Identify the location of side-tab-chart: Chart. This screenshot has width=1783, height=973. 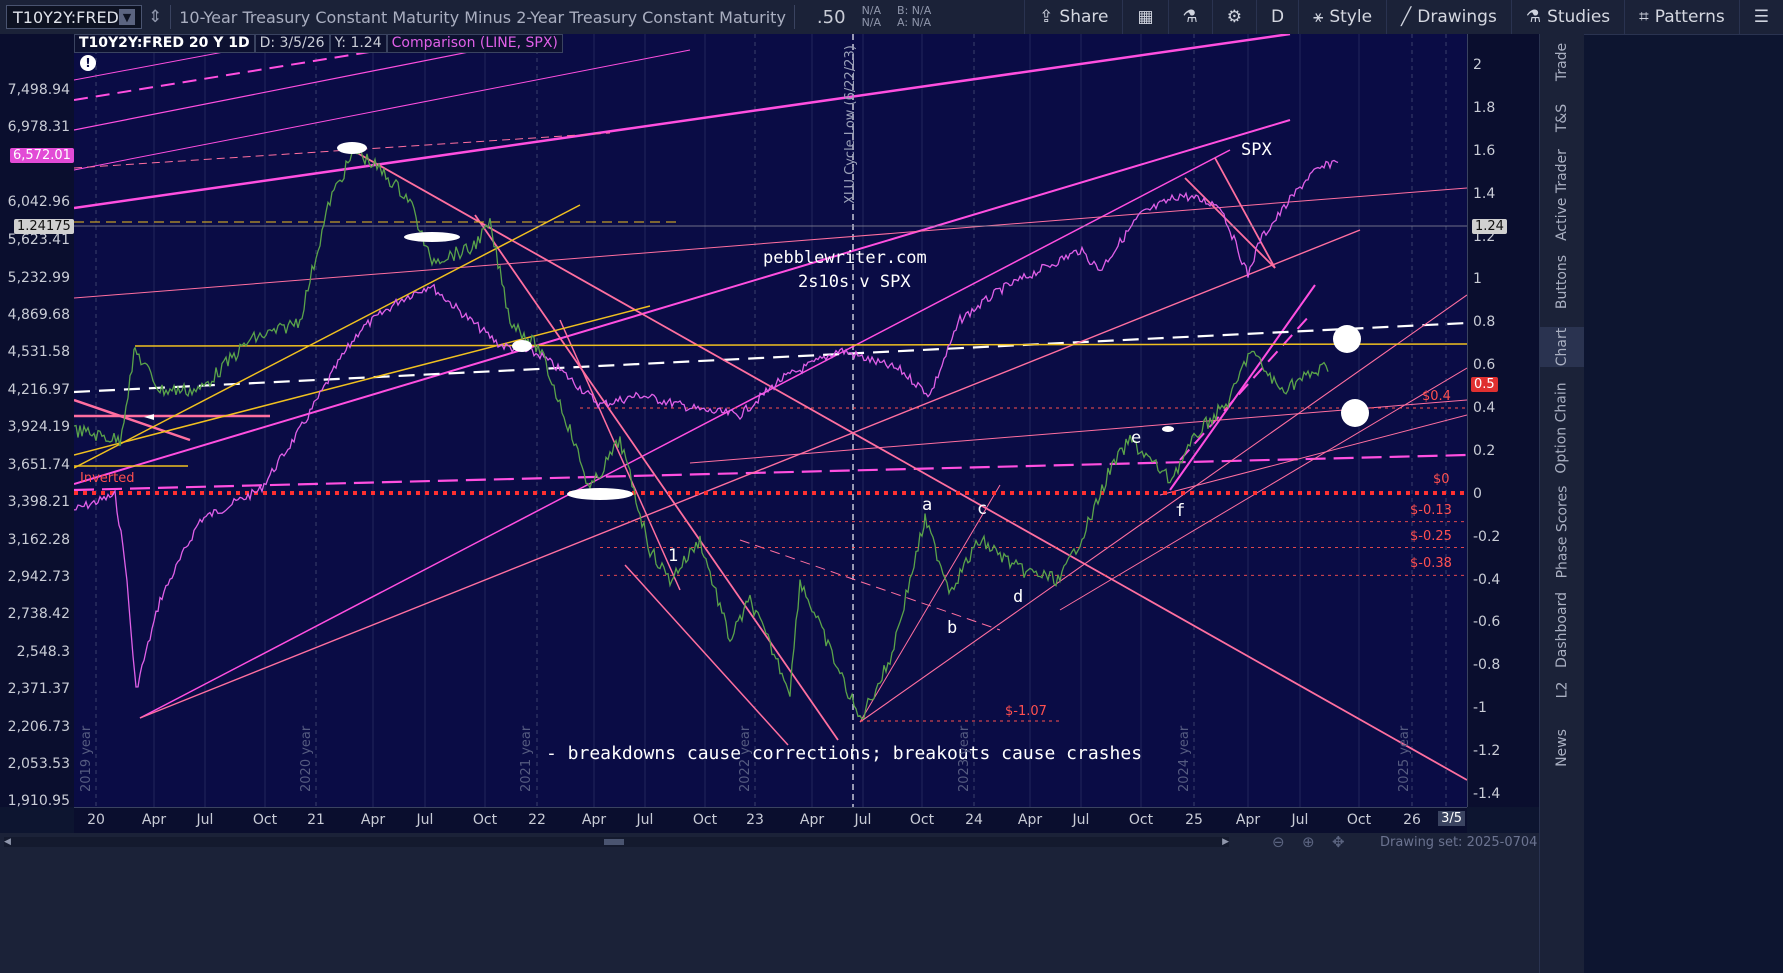
(1562, 347).